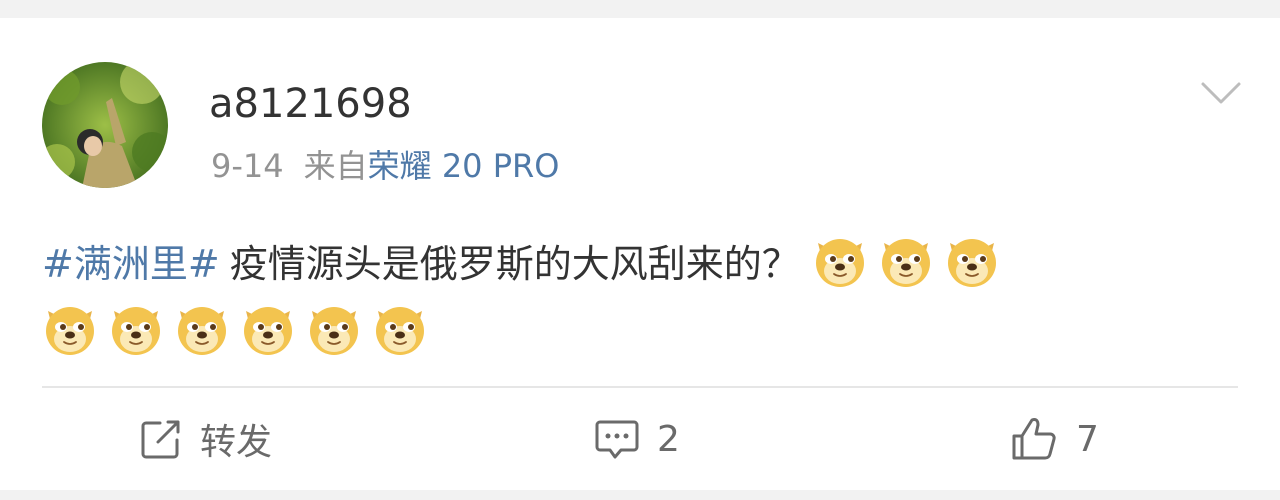 The height and width of the screenshot is (500, 1280). What do you see at coordinates (1221, 93) in the screenshot?
I see `chevron-down-icon` at bounding box center [1221, 93].